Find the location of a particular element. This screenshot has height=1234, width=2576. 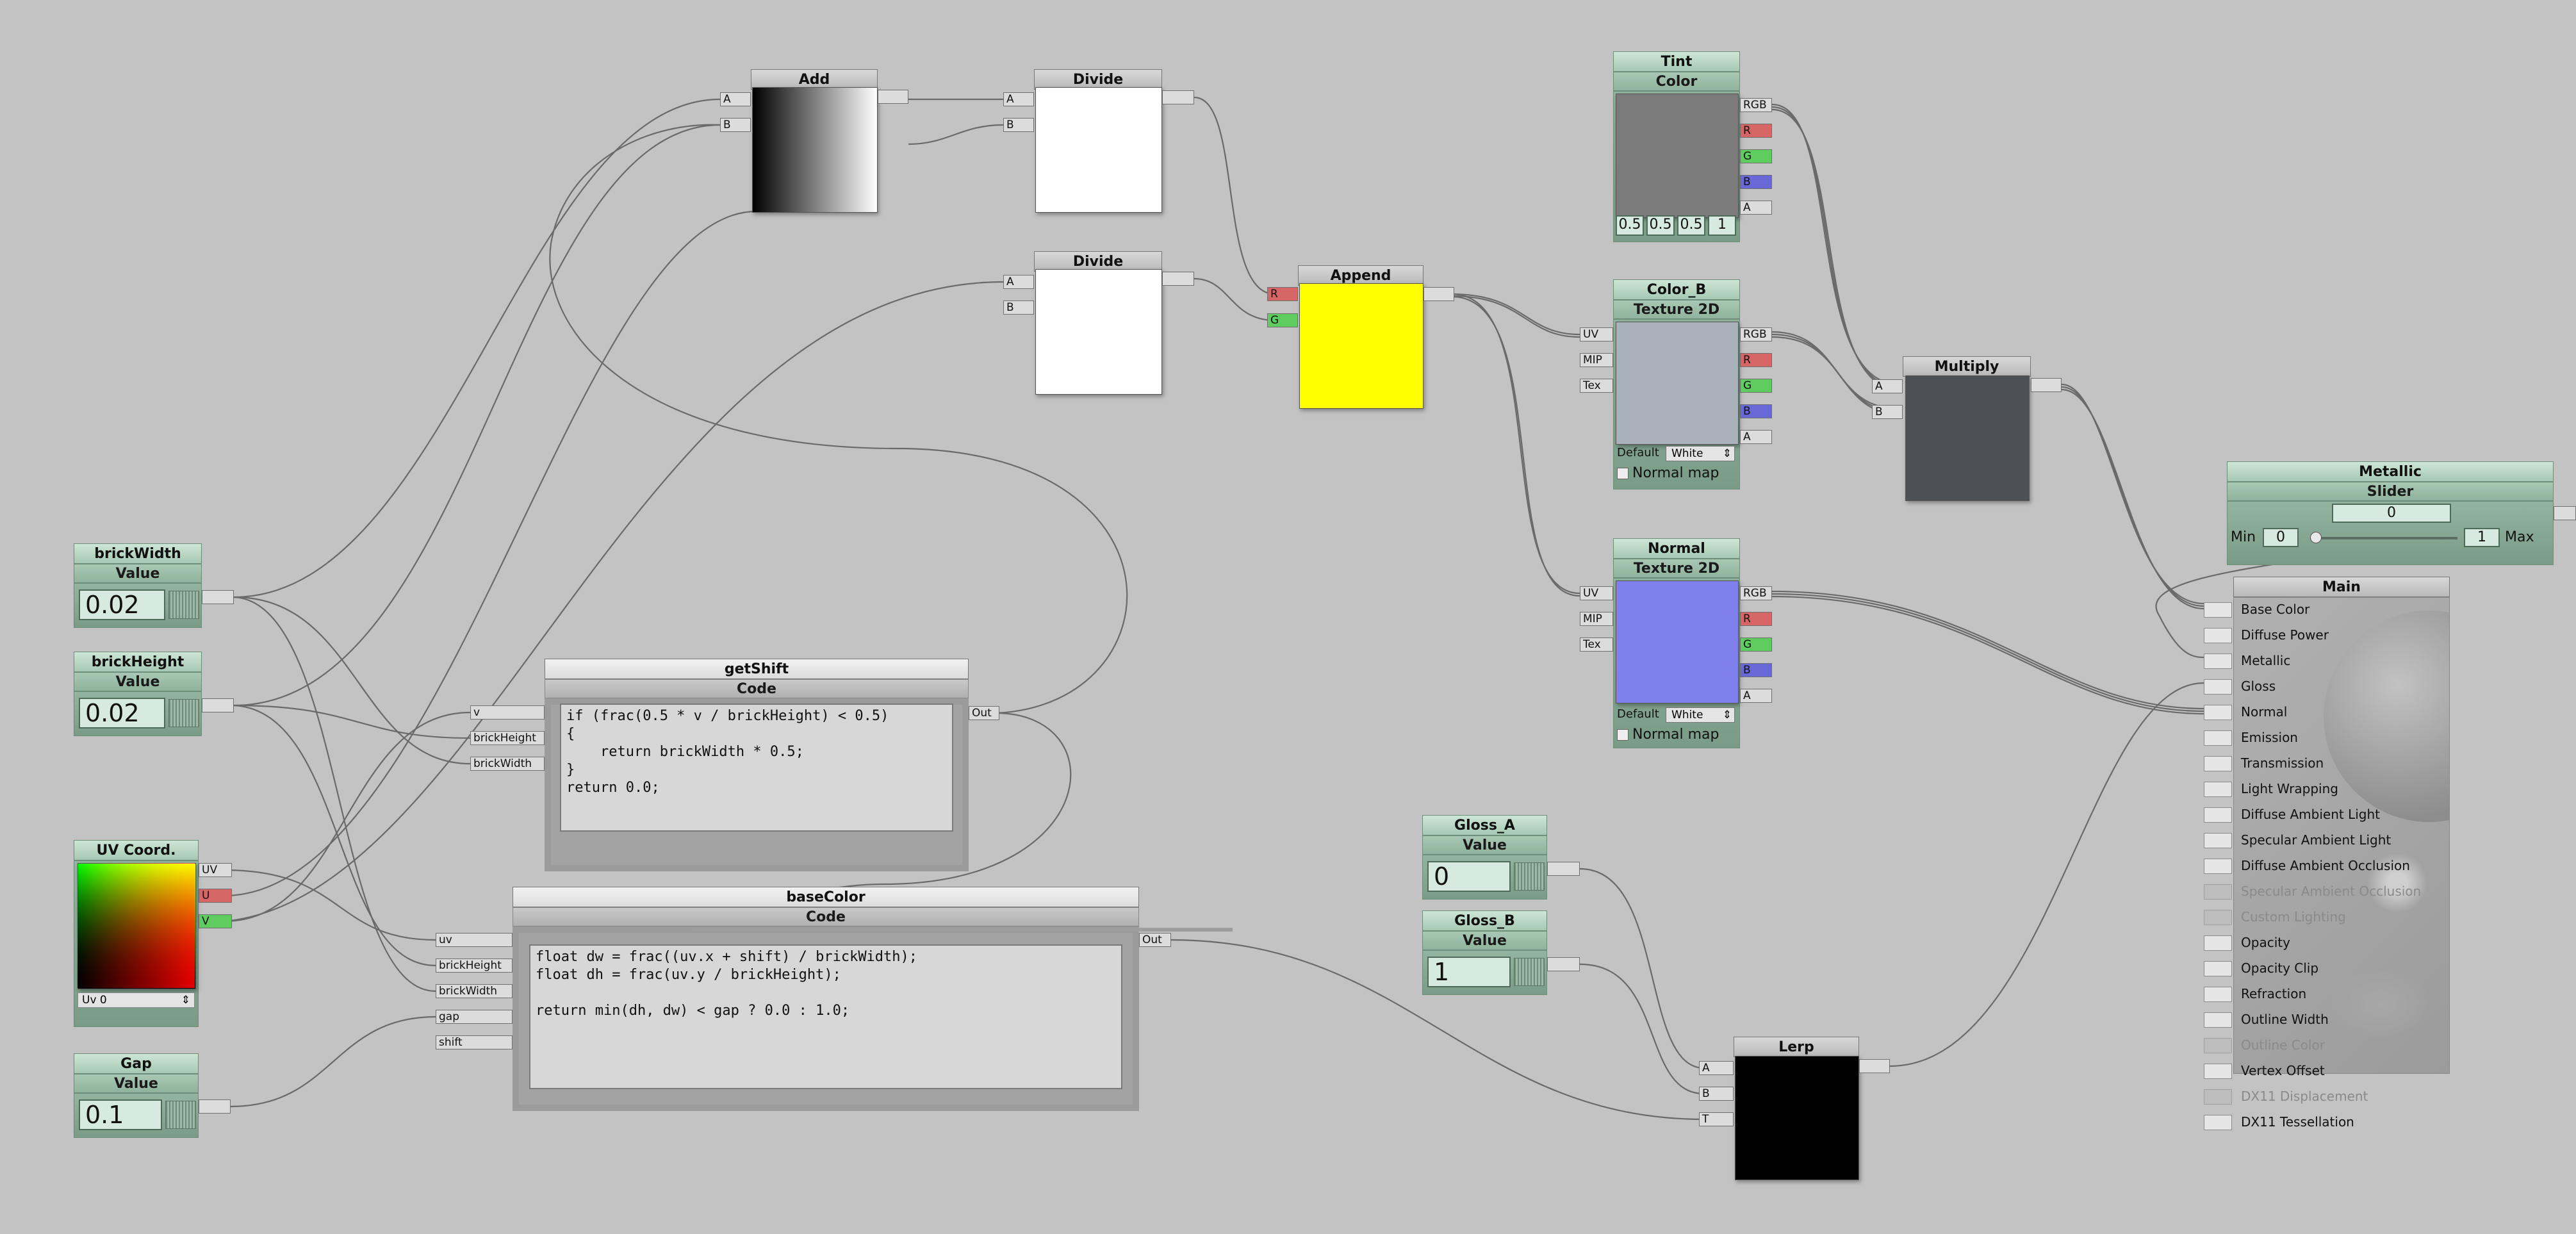

max-field: 1 is located at coordinates (2482, 537).